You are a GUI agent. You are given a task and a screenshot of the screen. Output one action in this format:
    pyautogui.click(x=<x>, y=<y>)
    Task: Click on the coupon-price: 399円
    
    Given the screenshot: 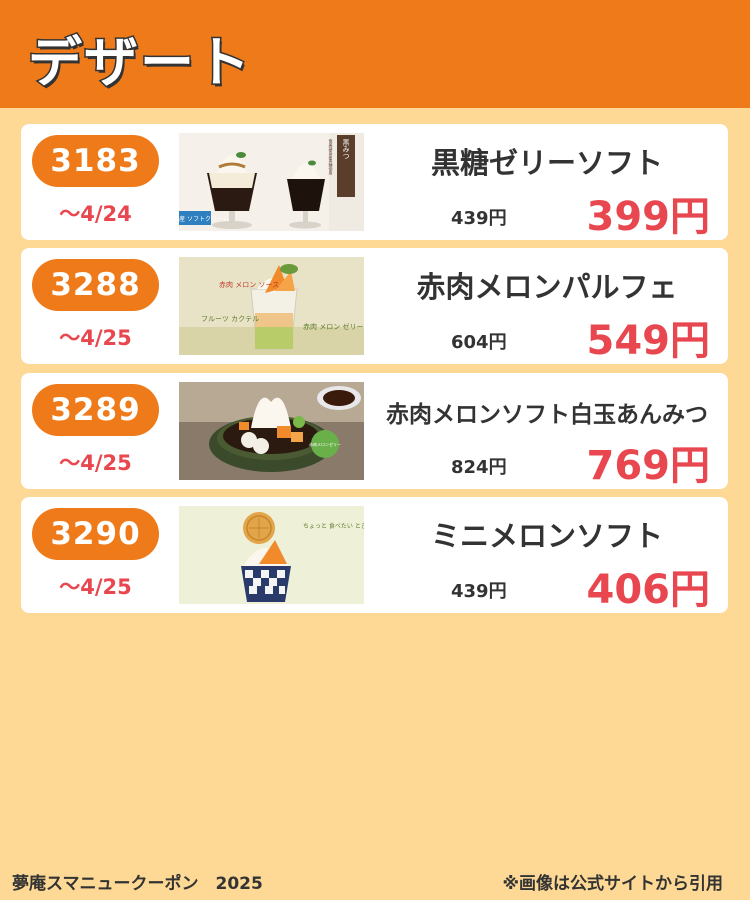 What is the action you would take?
    pyautogui.click(x=648, y=217)
    